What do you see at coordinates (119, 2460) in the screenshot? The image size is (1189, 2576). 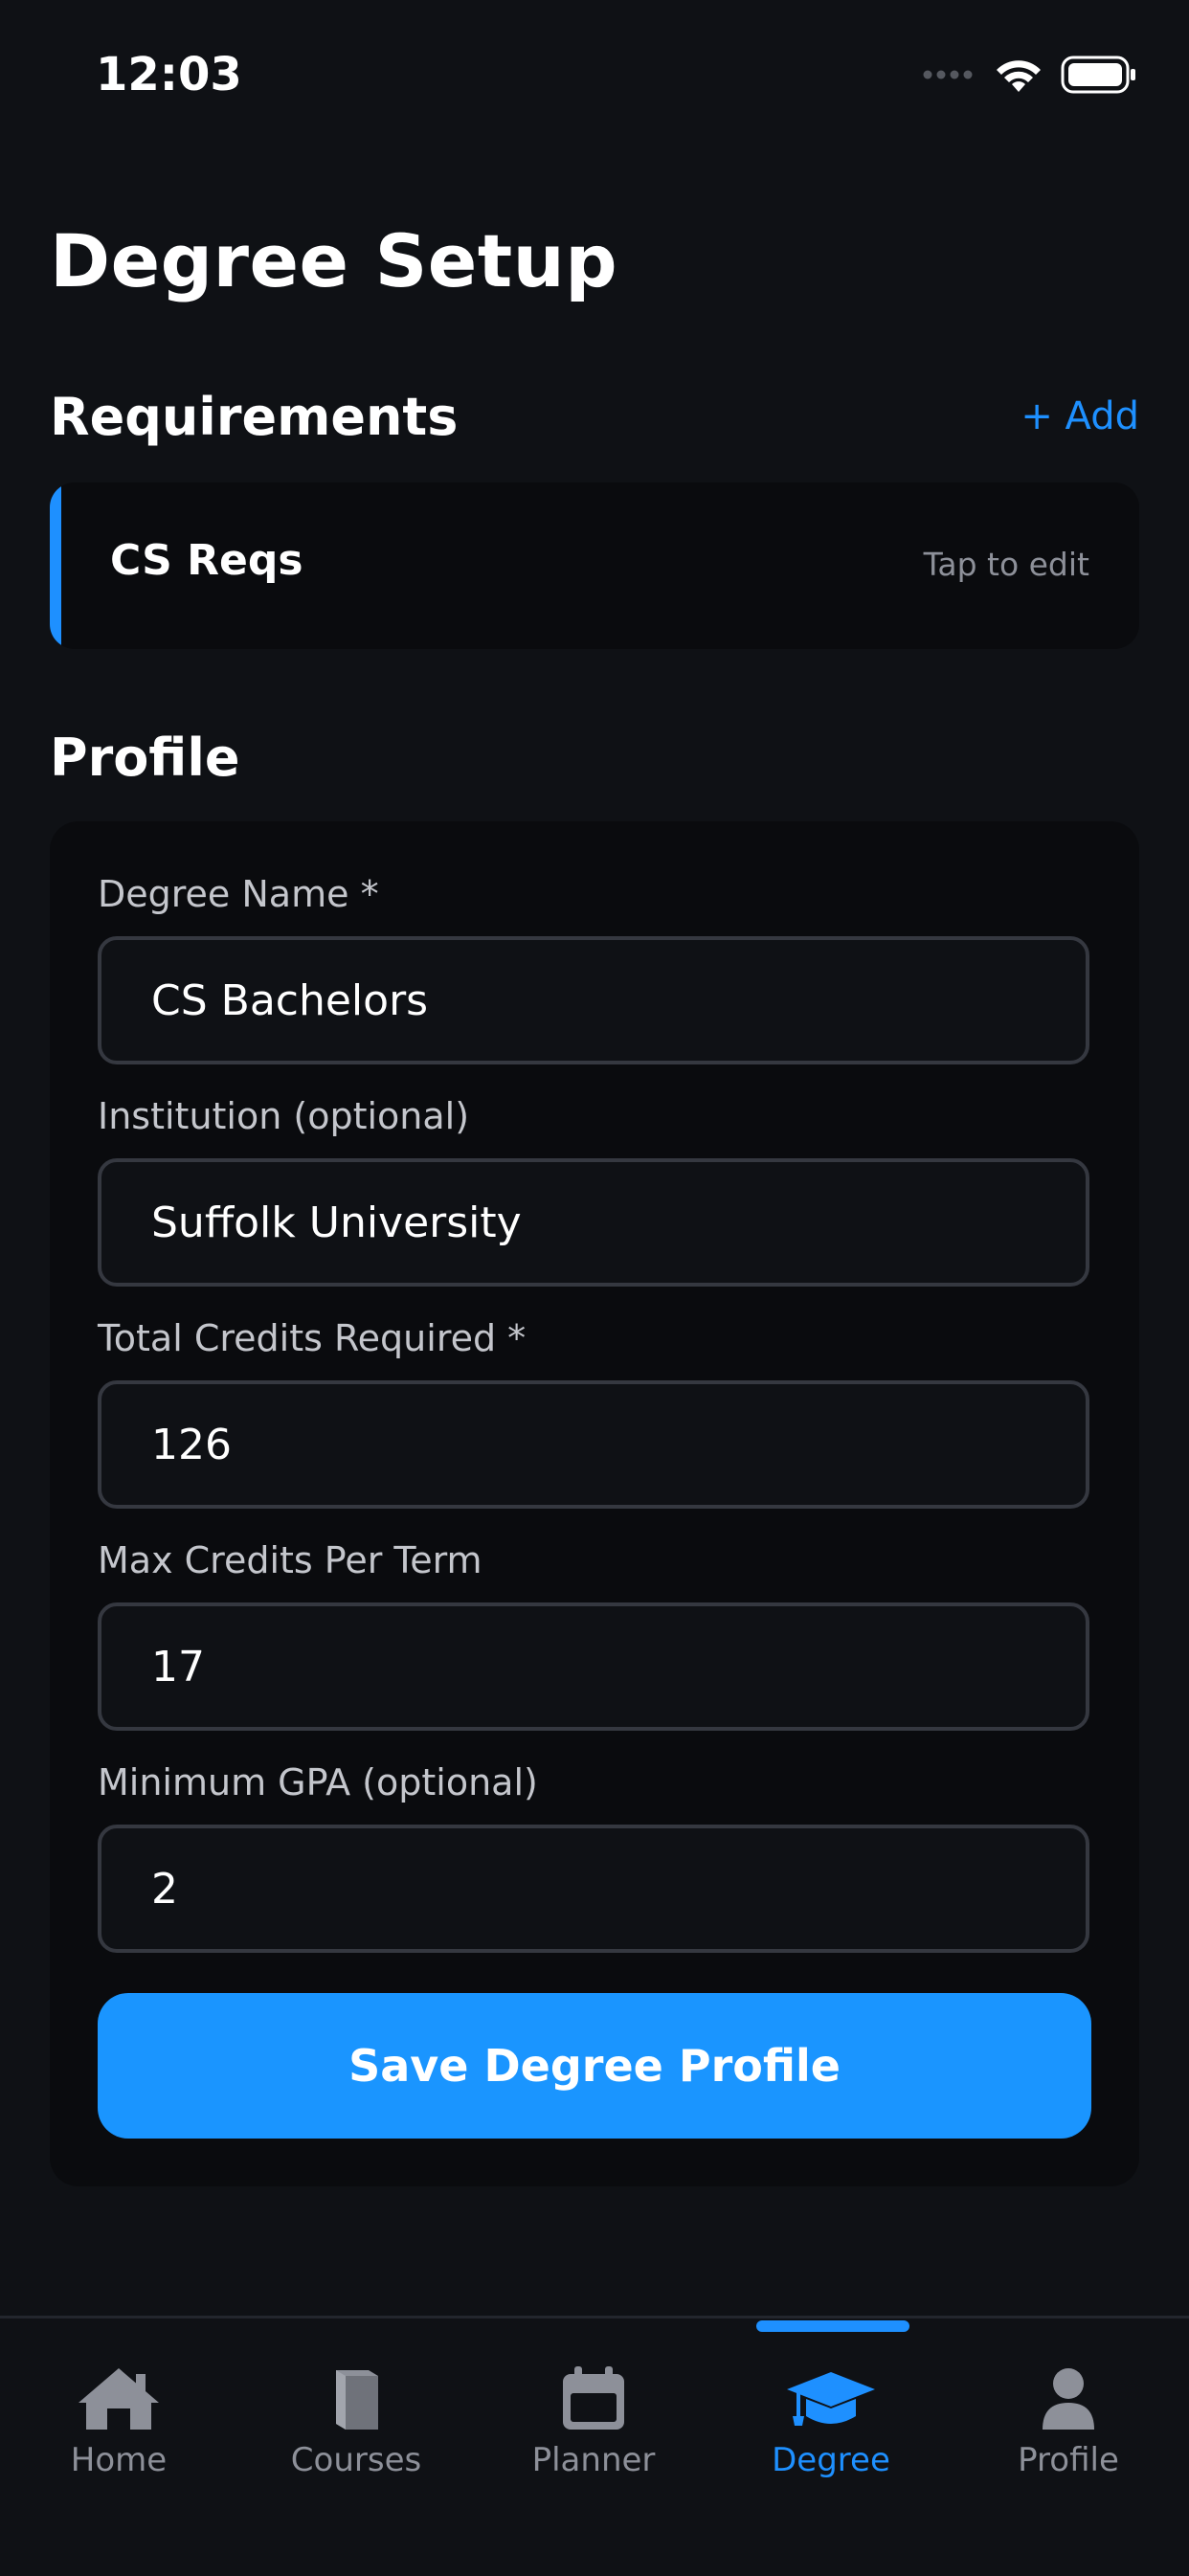 I see `tab-home-label: Home` at bounding box center [119, 2460].